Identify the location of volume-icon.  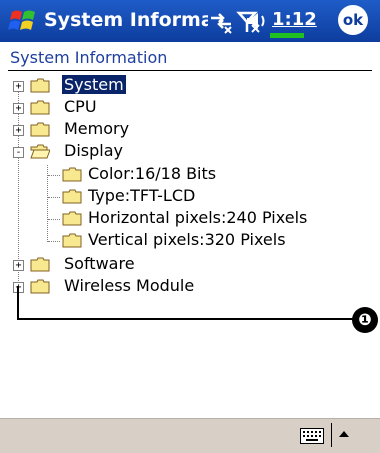
(257, 21).